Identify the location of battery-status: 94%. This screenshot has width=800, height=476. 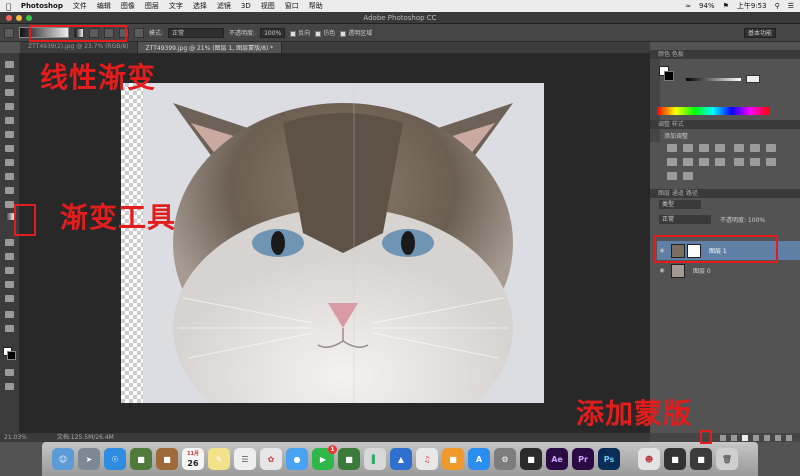
(707, 6).